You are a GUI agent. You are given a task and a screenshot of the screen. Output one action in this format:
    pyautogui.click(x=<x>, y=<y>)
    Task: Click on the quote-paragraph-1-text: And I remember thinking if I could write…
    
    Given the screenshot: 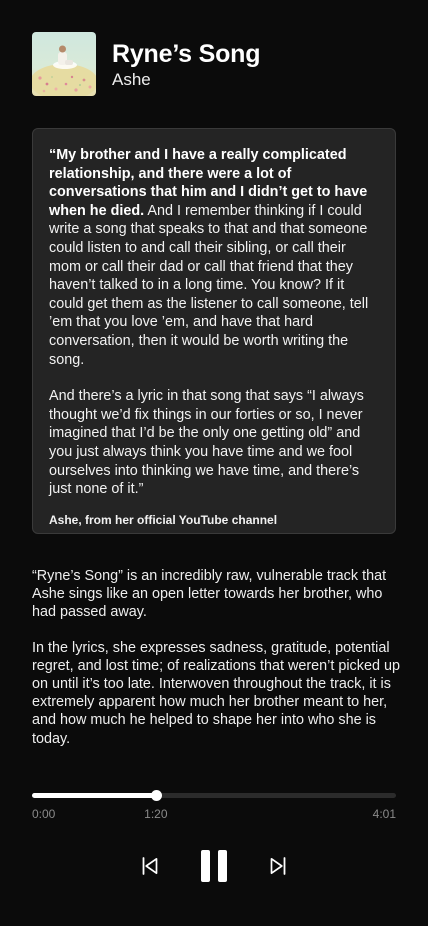 What is the action you would take?
    pyautogui.click(x=209, y=285)
    